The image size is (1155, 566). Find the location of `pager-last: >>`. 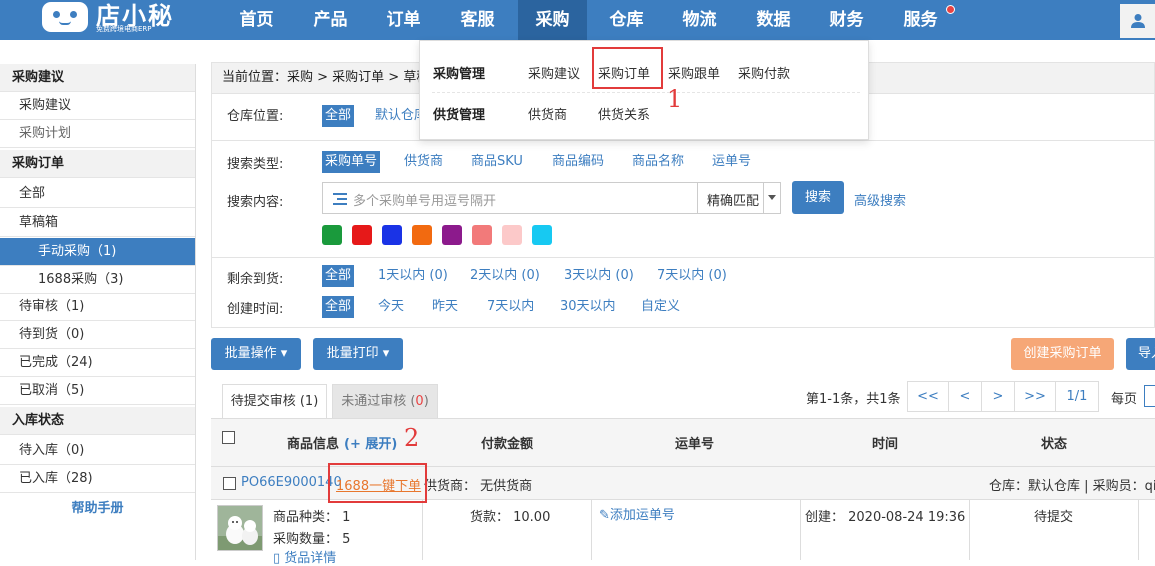

pager-last: >> is located at coordinates (1035, 396).